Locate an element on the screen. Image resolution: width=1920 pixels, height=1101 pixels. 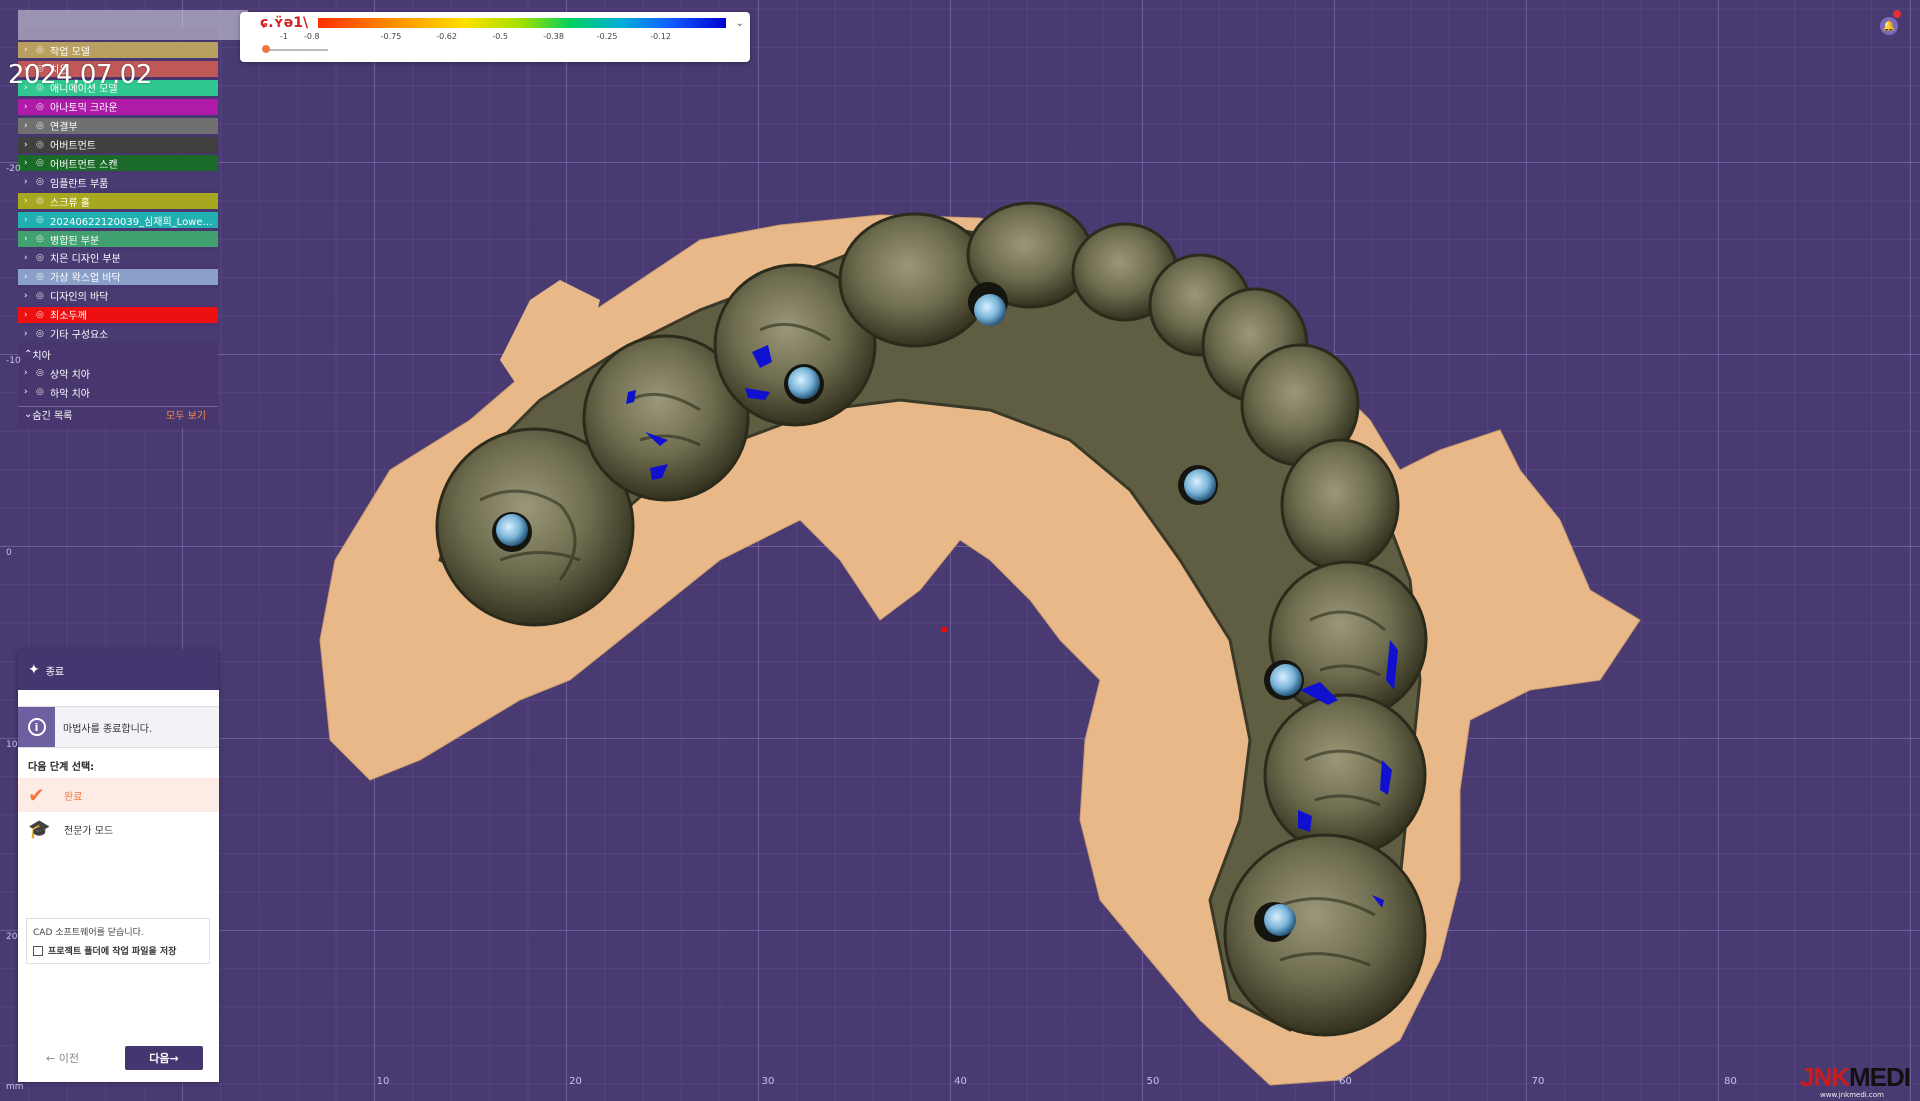
close-cad-text: CAD 소프트웨어를 닫습니다. is located at coordinates (88, 933).